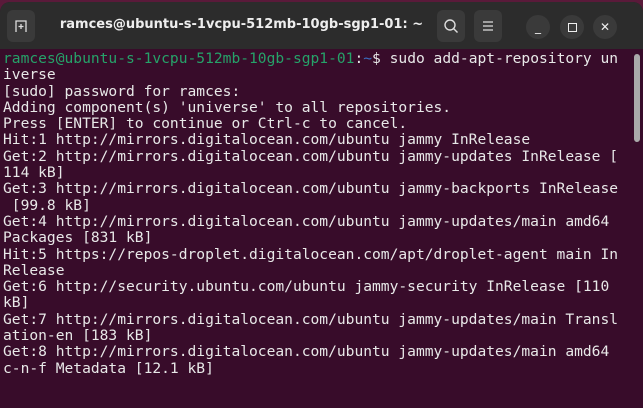 The height and width of the screenshot is (408, 643). I want to click on prompt-user-host: ramces@ubuntu-s-1vcpu-512mb-10gb-sgp1-01, so click(179, 58).